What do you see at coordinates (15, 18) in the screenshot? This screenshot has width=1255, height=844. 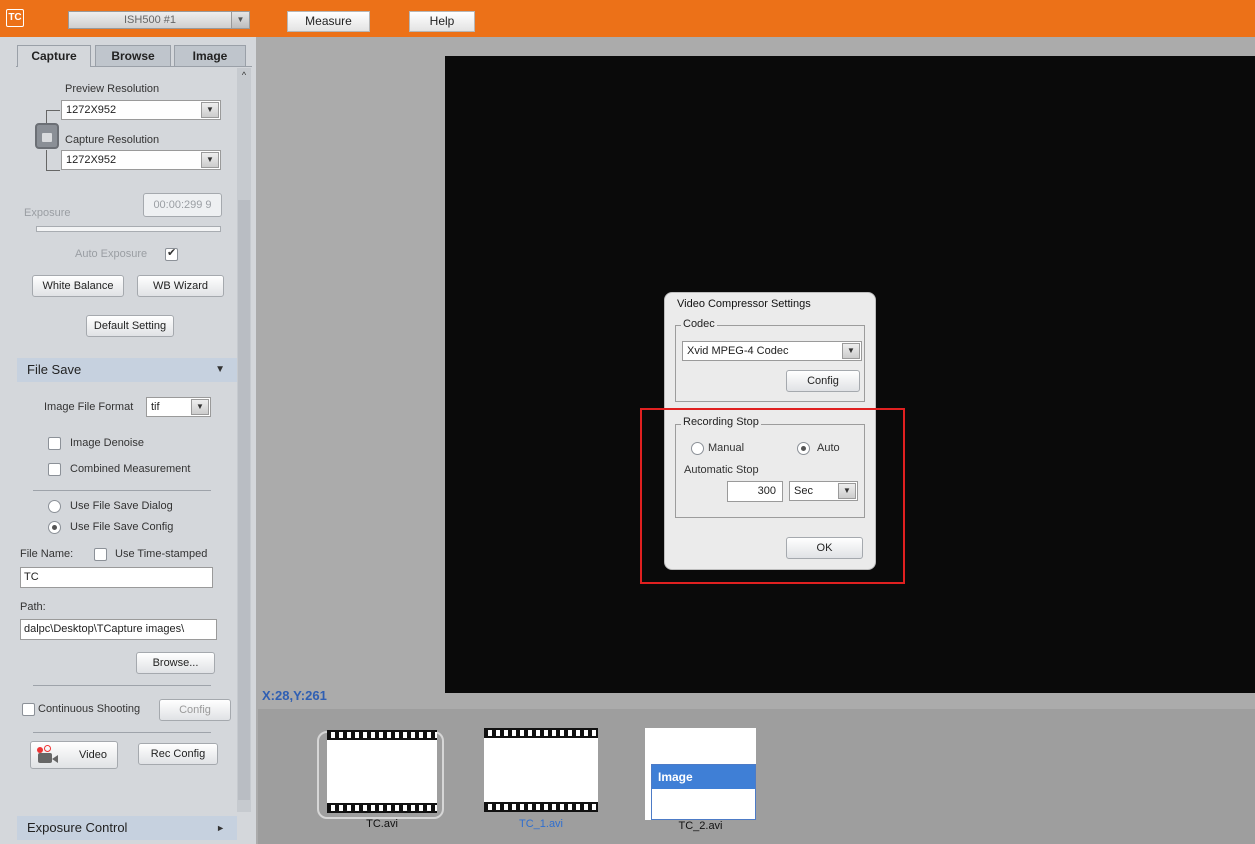 I see `app-logo: TC` at bounding box center [15, 18].